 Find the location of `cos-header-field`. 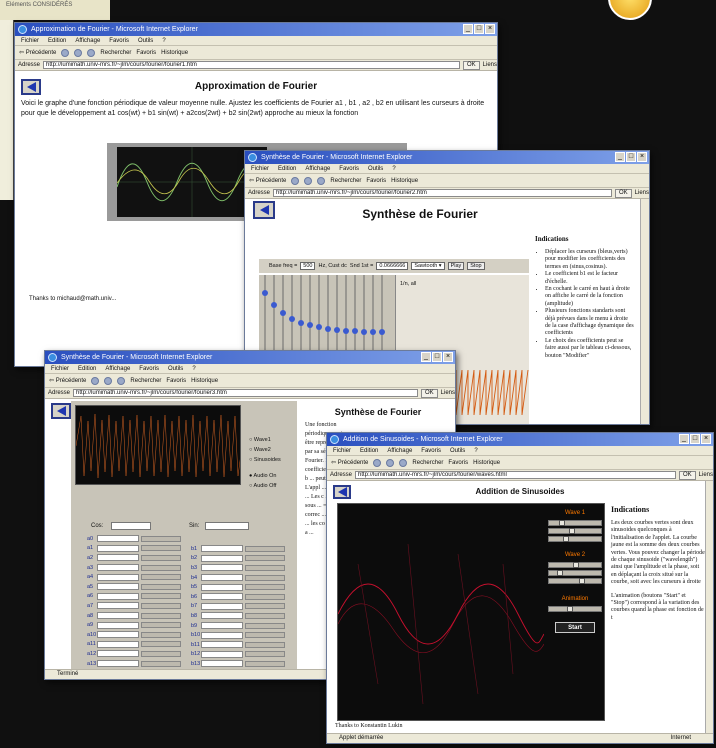

cos-header-field is located at coordinates (131, 526).